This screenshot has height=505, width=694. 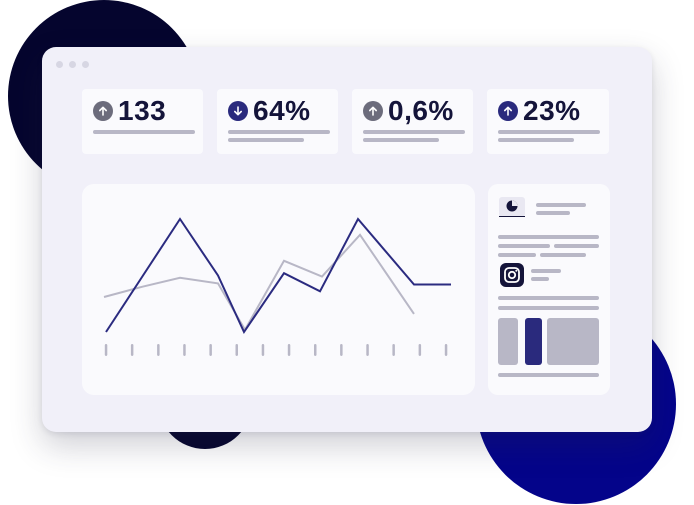 What do you see at coordinates (142, 110) in the screenshot?
I see `stat-value: 133` at bounding box center [142, 110].